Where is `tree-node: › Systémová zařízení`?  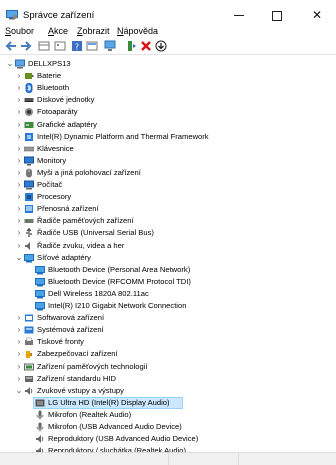 tree-node: › Systémová zařízení is located at coordinates (160, 330).